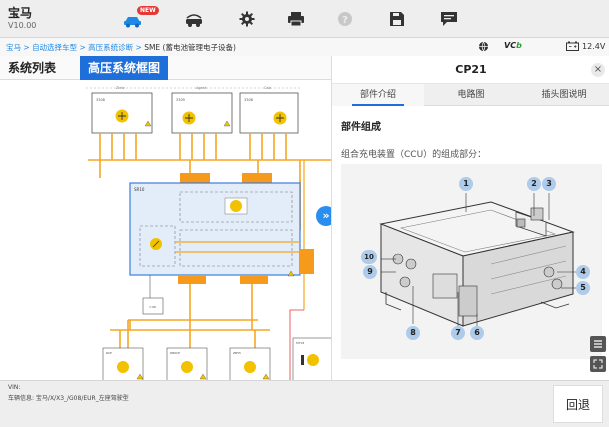 This screenshot has width=609, height=427. I want to click on section-description: 组合充电装置（CCU）的组成部分：, so click(414, 155).